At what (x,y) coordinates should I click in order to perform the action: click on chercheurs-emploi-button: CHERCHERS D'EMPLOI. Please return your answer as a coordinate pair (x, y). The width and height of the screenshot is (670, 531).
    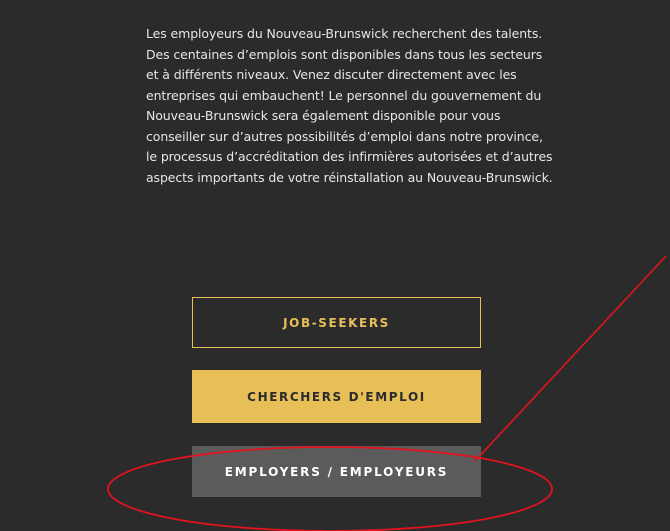
    Looking at the image, I should click on (336, 396).